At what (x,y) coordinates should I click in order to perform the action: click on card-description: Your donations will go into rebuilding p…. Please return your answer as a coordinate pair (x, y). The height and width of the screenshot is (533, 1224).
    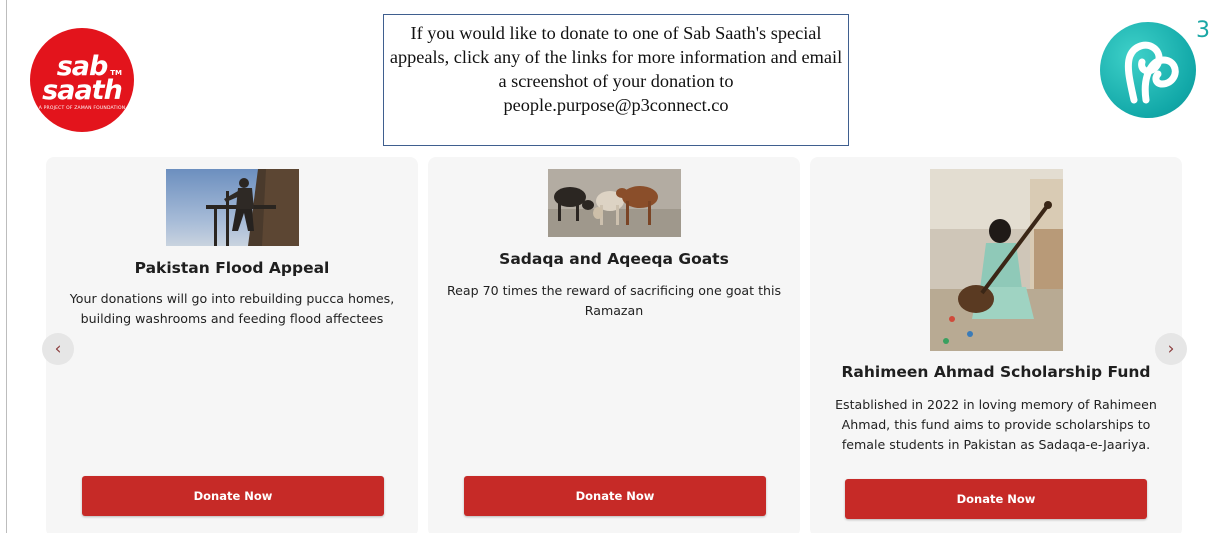
    Looking at the image, I should click on (232, 308).